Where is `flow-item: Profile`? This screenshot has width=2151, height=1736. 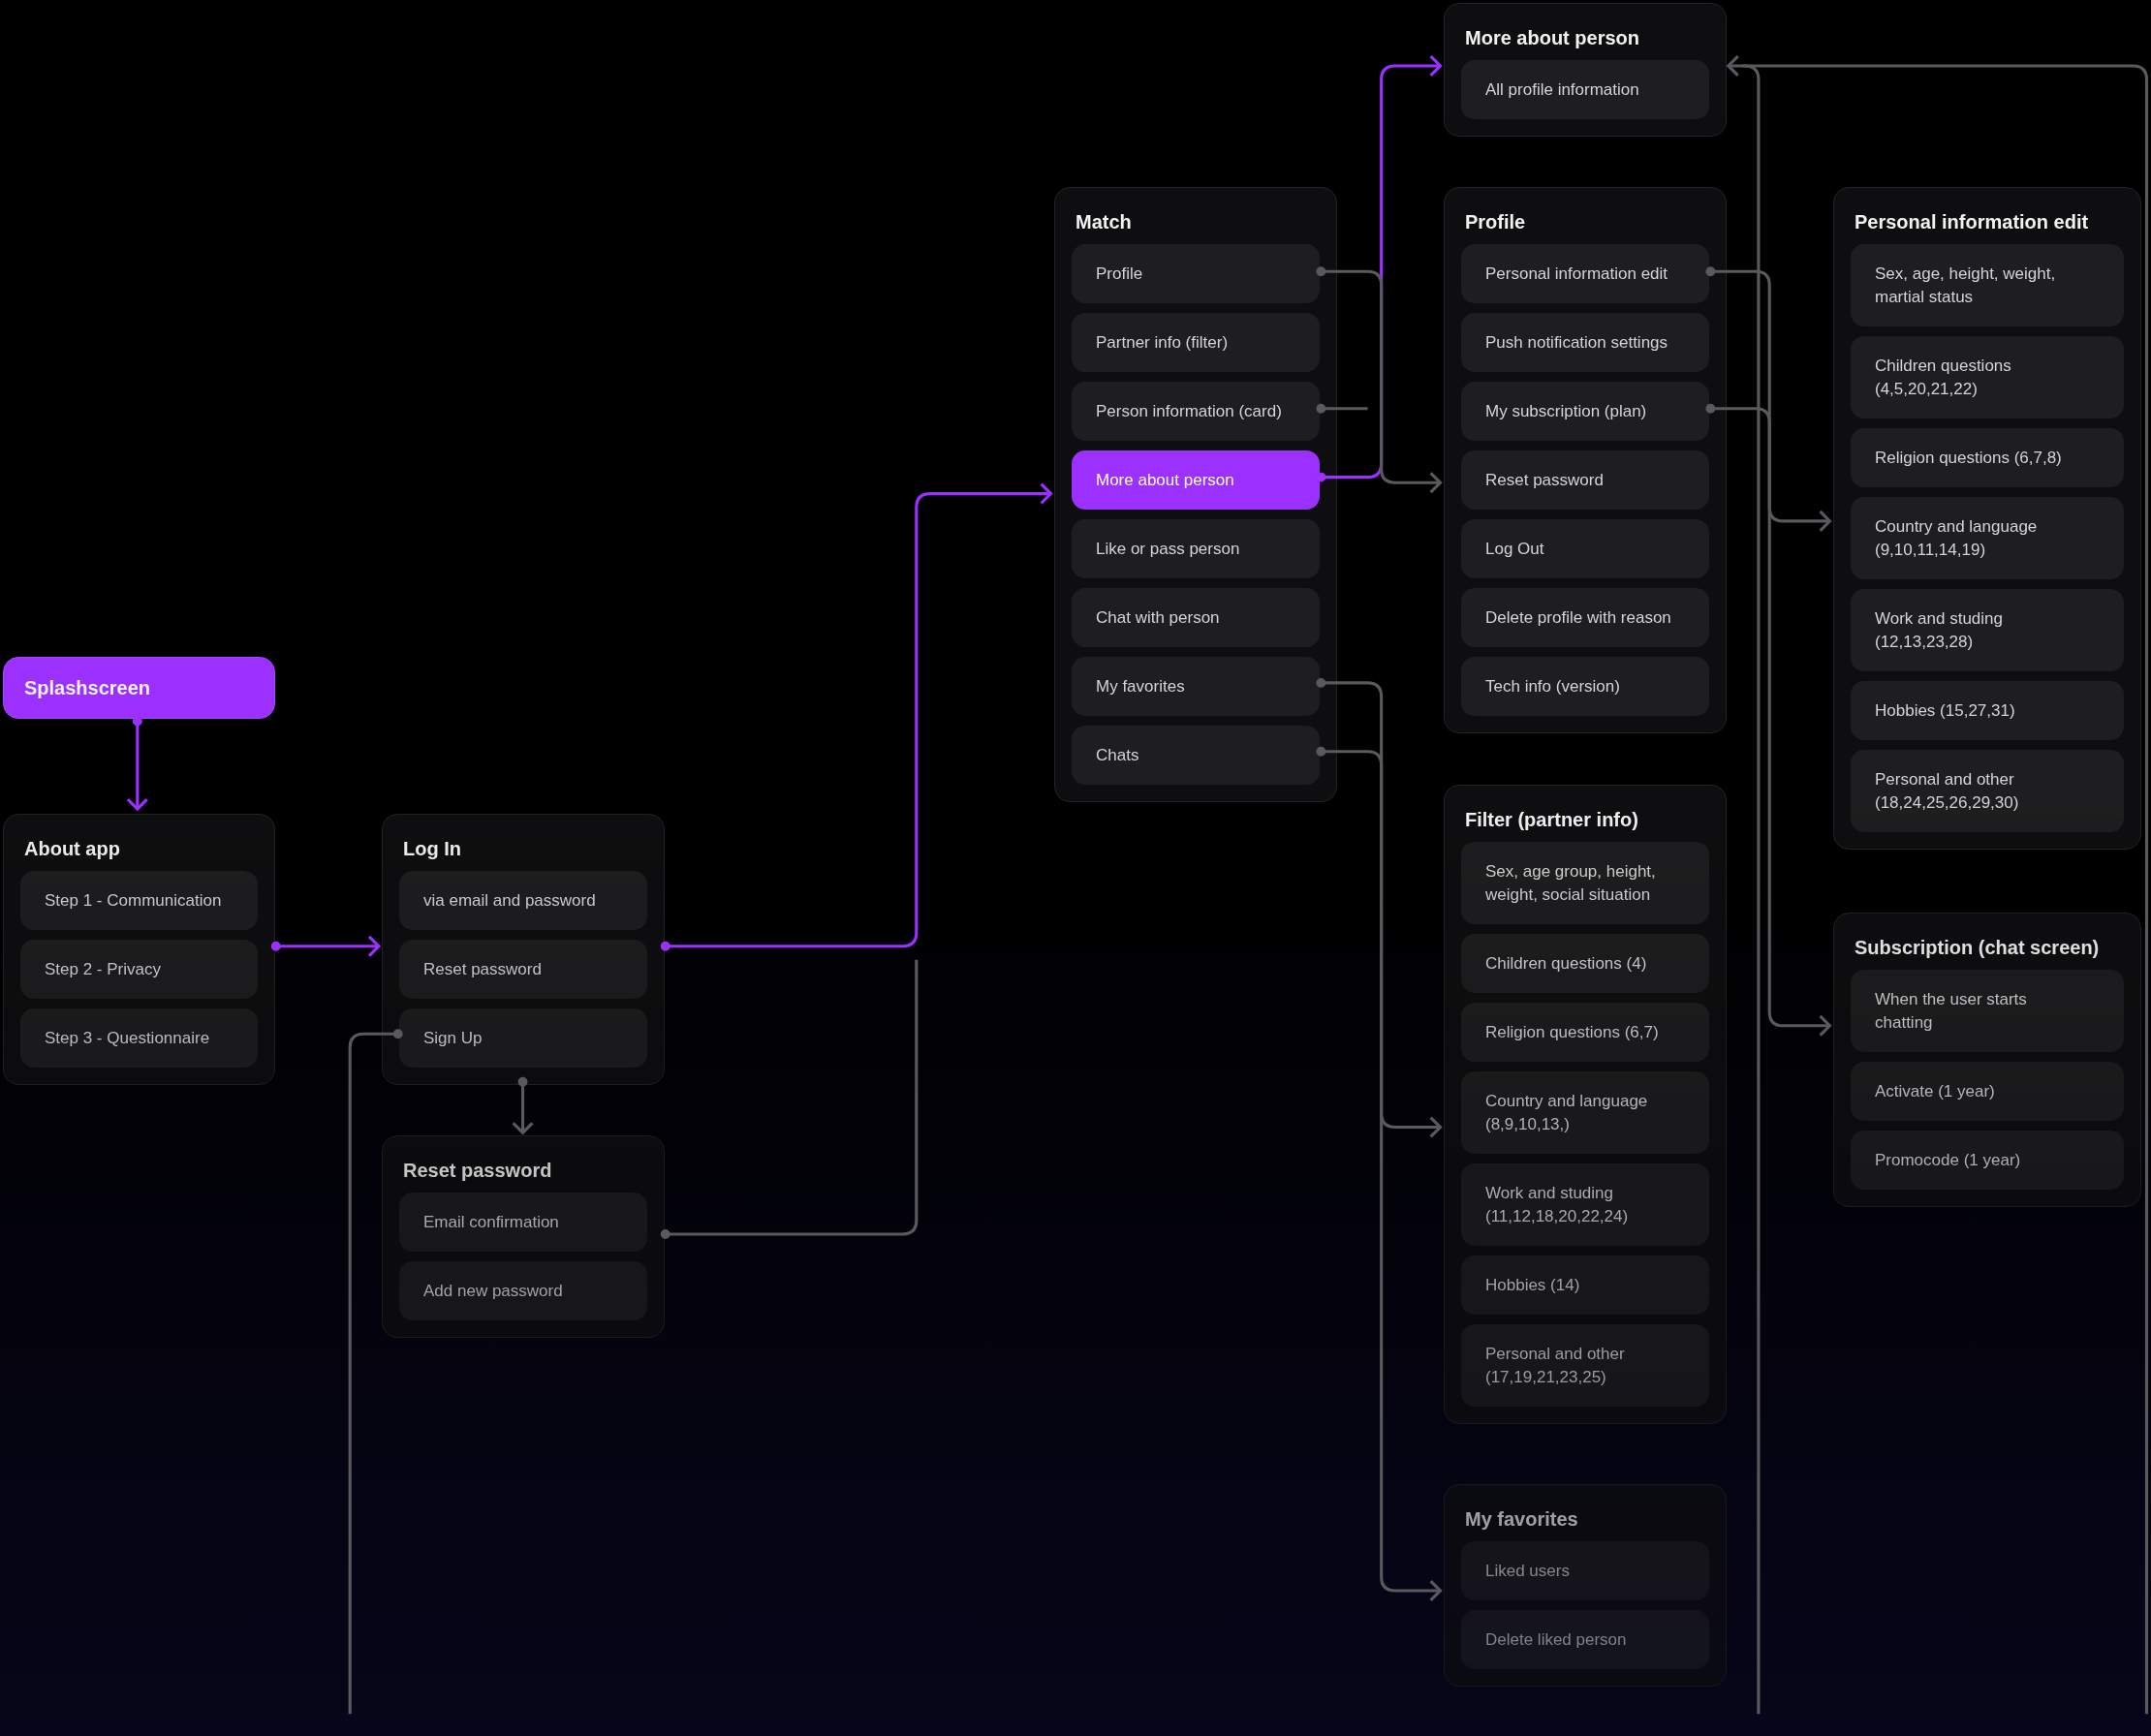
flow-item: Profile is located at coordinates (1196, 273).